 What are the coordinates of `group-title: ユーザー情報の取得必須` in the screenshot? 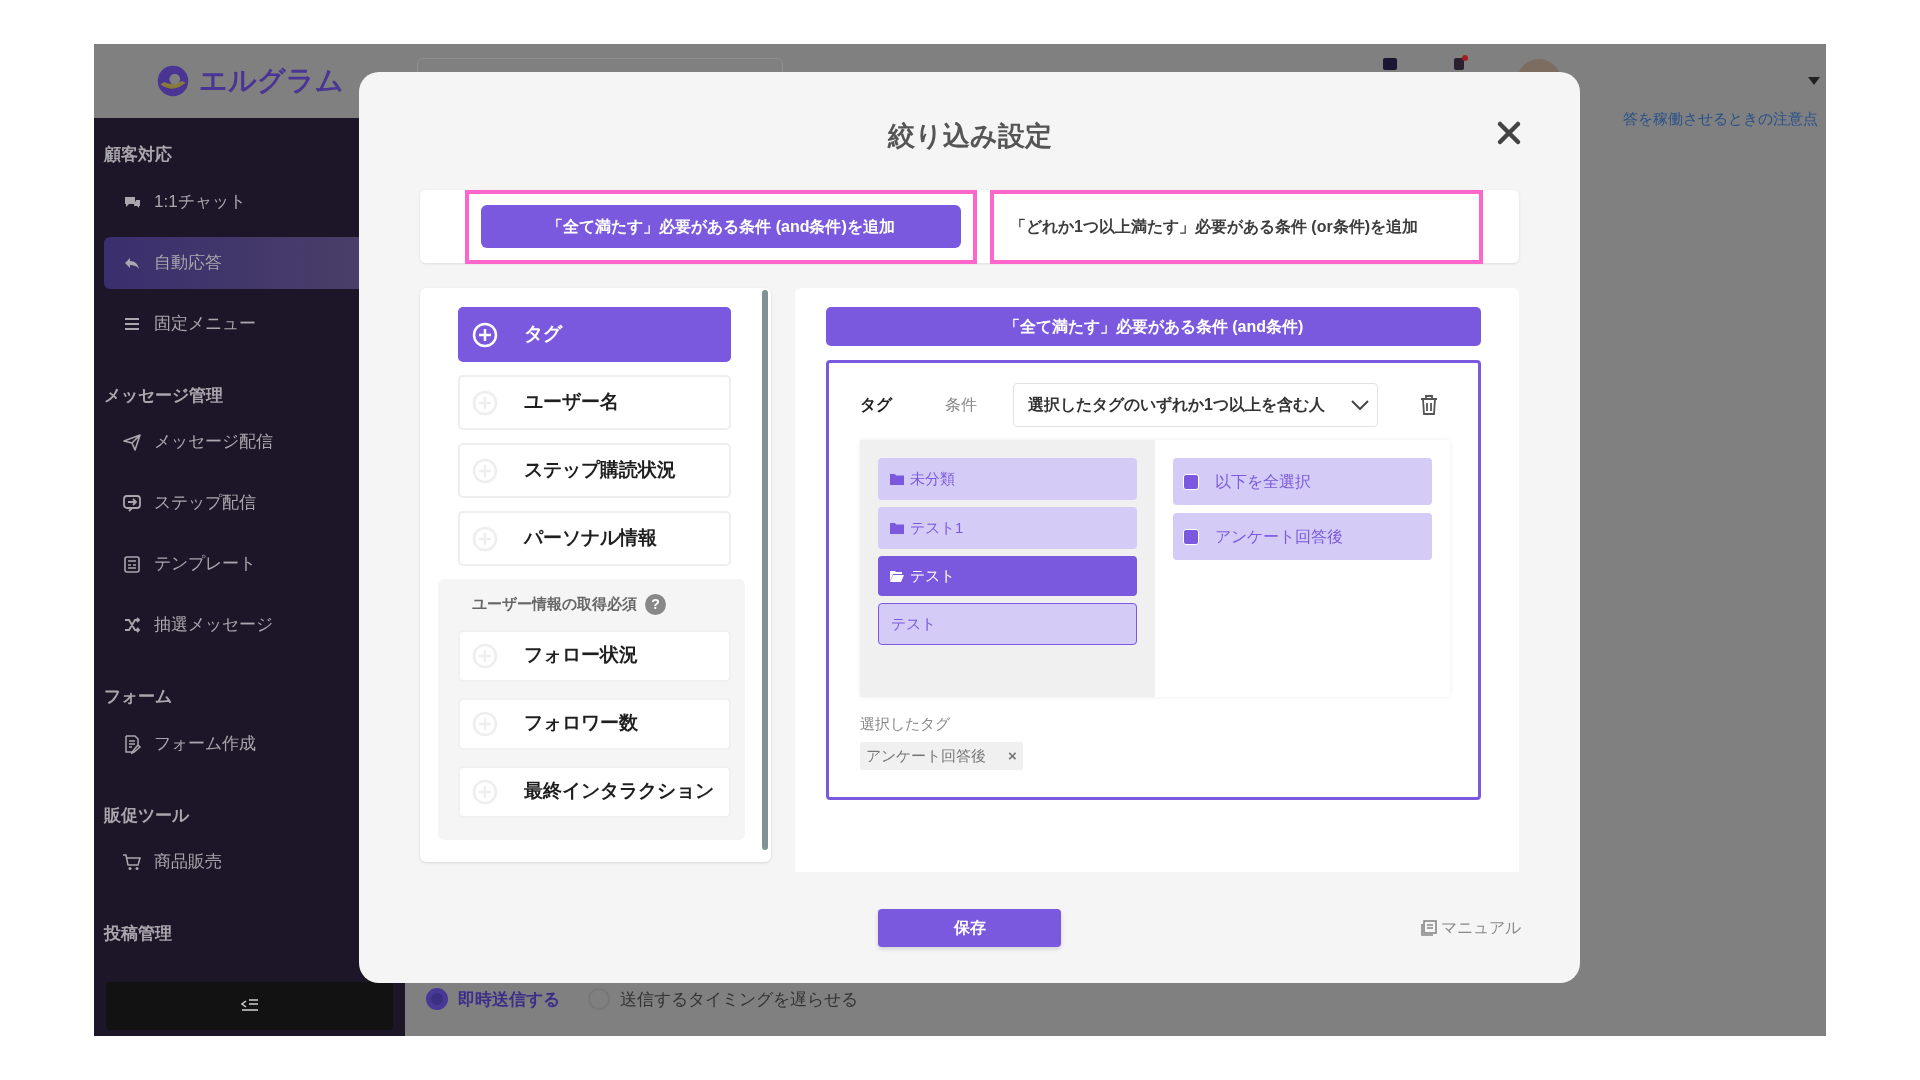 It's located at (554, 604).